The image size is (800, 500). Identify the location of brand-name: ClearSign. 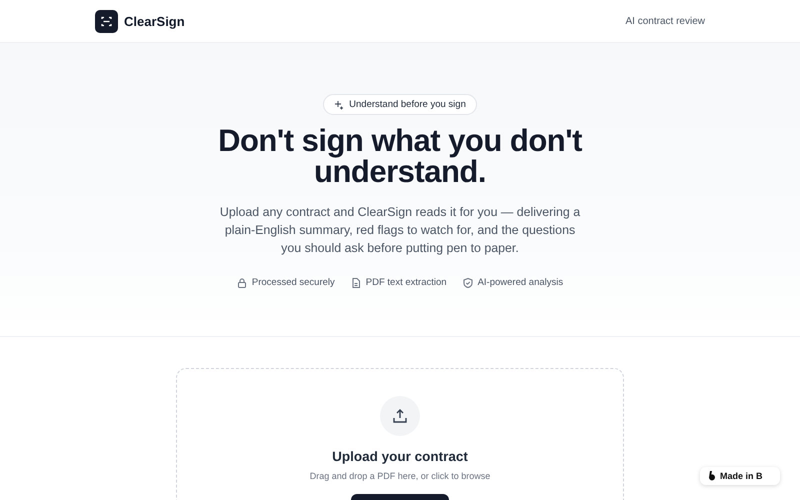
(154, 21).